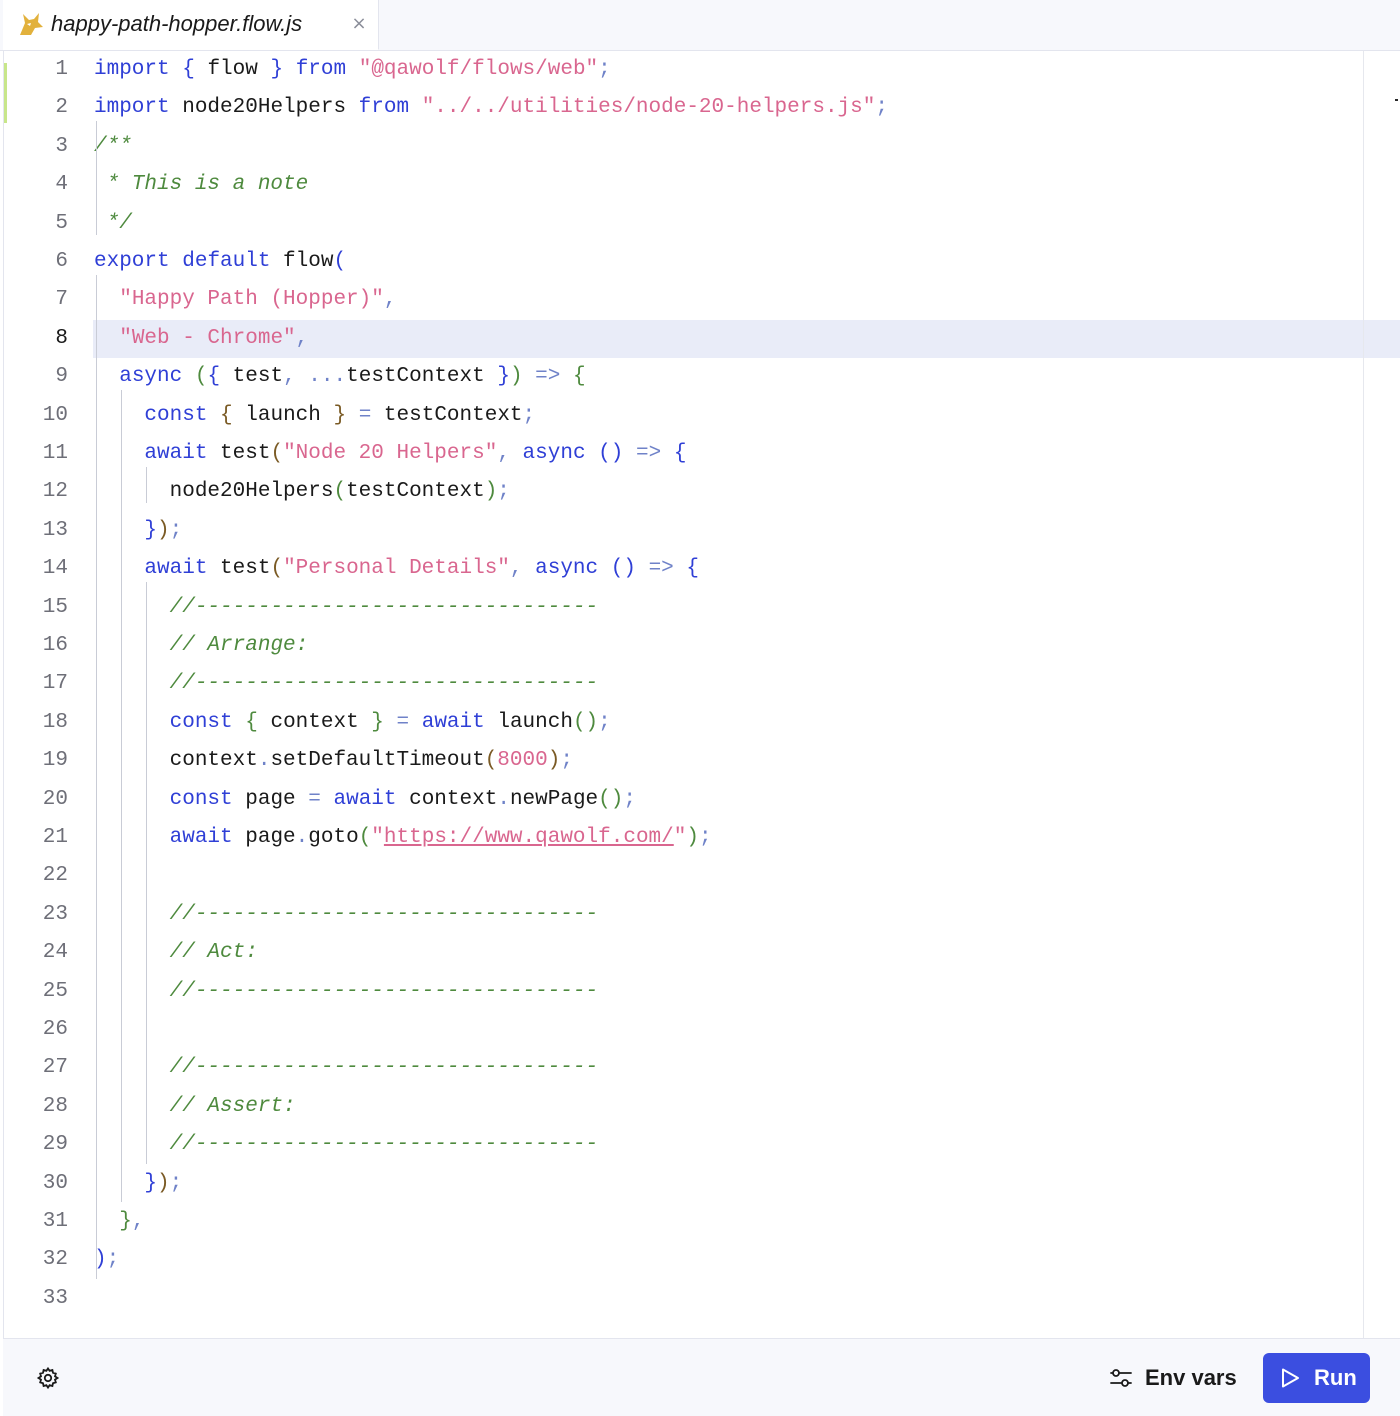 This screenshot has height=1416, width=1400. What do you see at coordinates (702, 1184) in the screenshot?
I see `code-line: 30 });` at bounding box center [702, 1184].